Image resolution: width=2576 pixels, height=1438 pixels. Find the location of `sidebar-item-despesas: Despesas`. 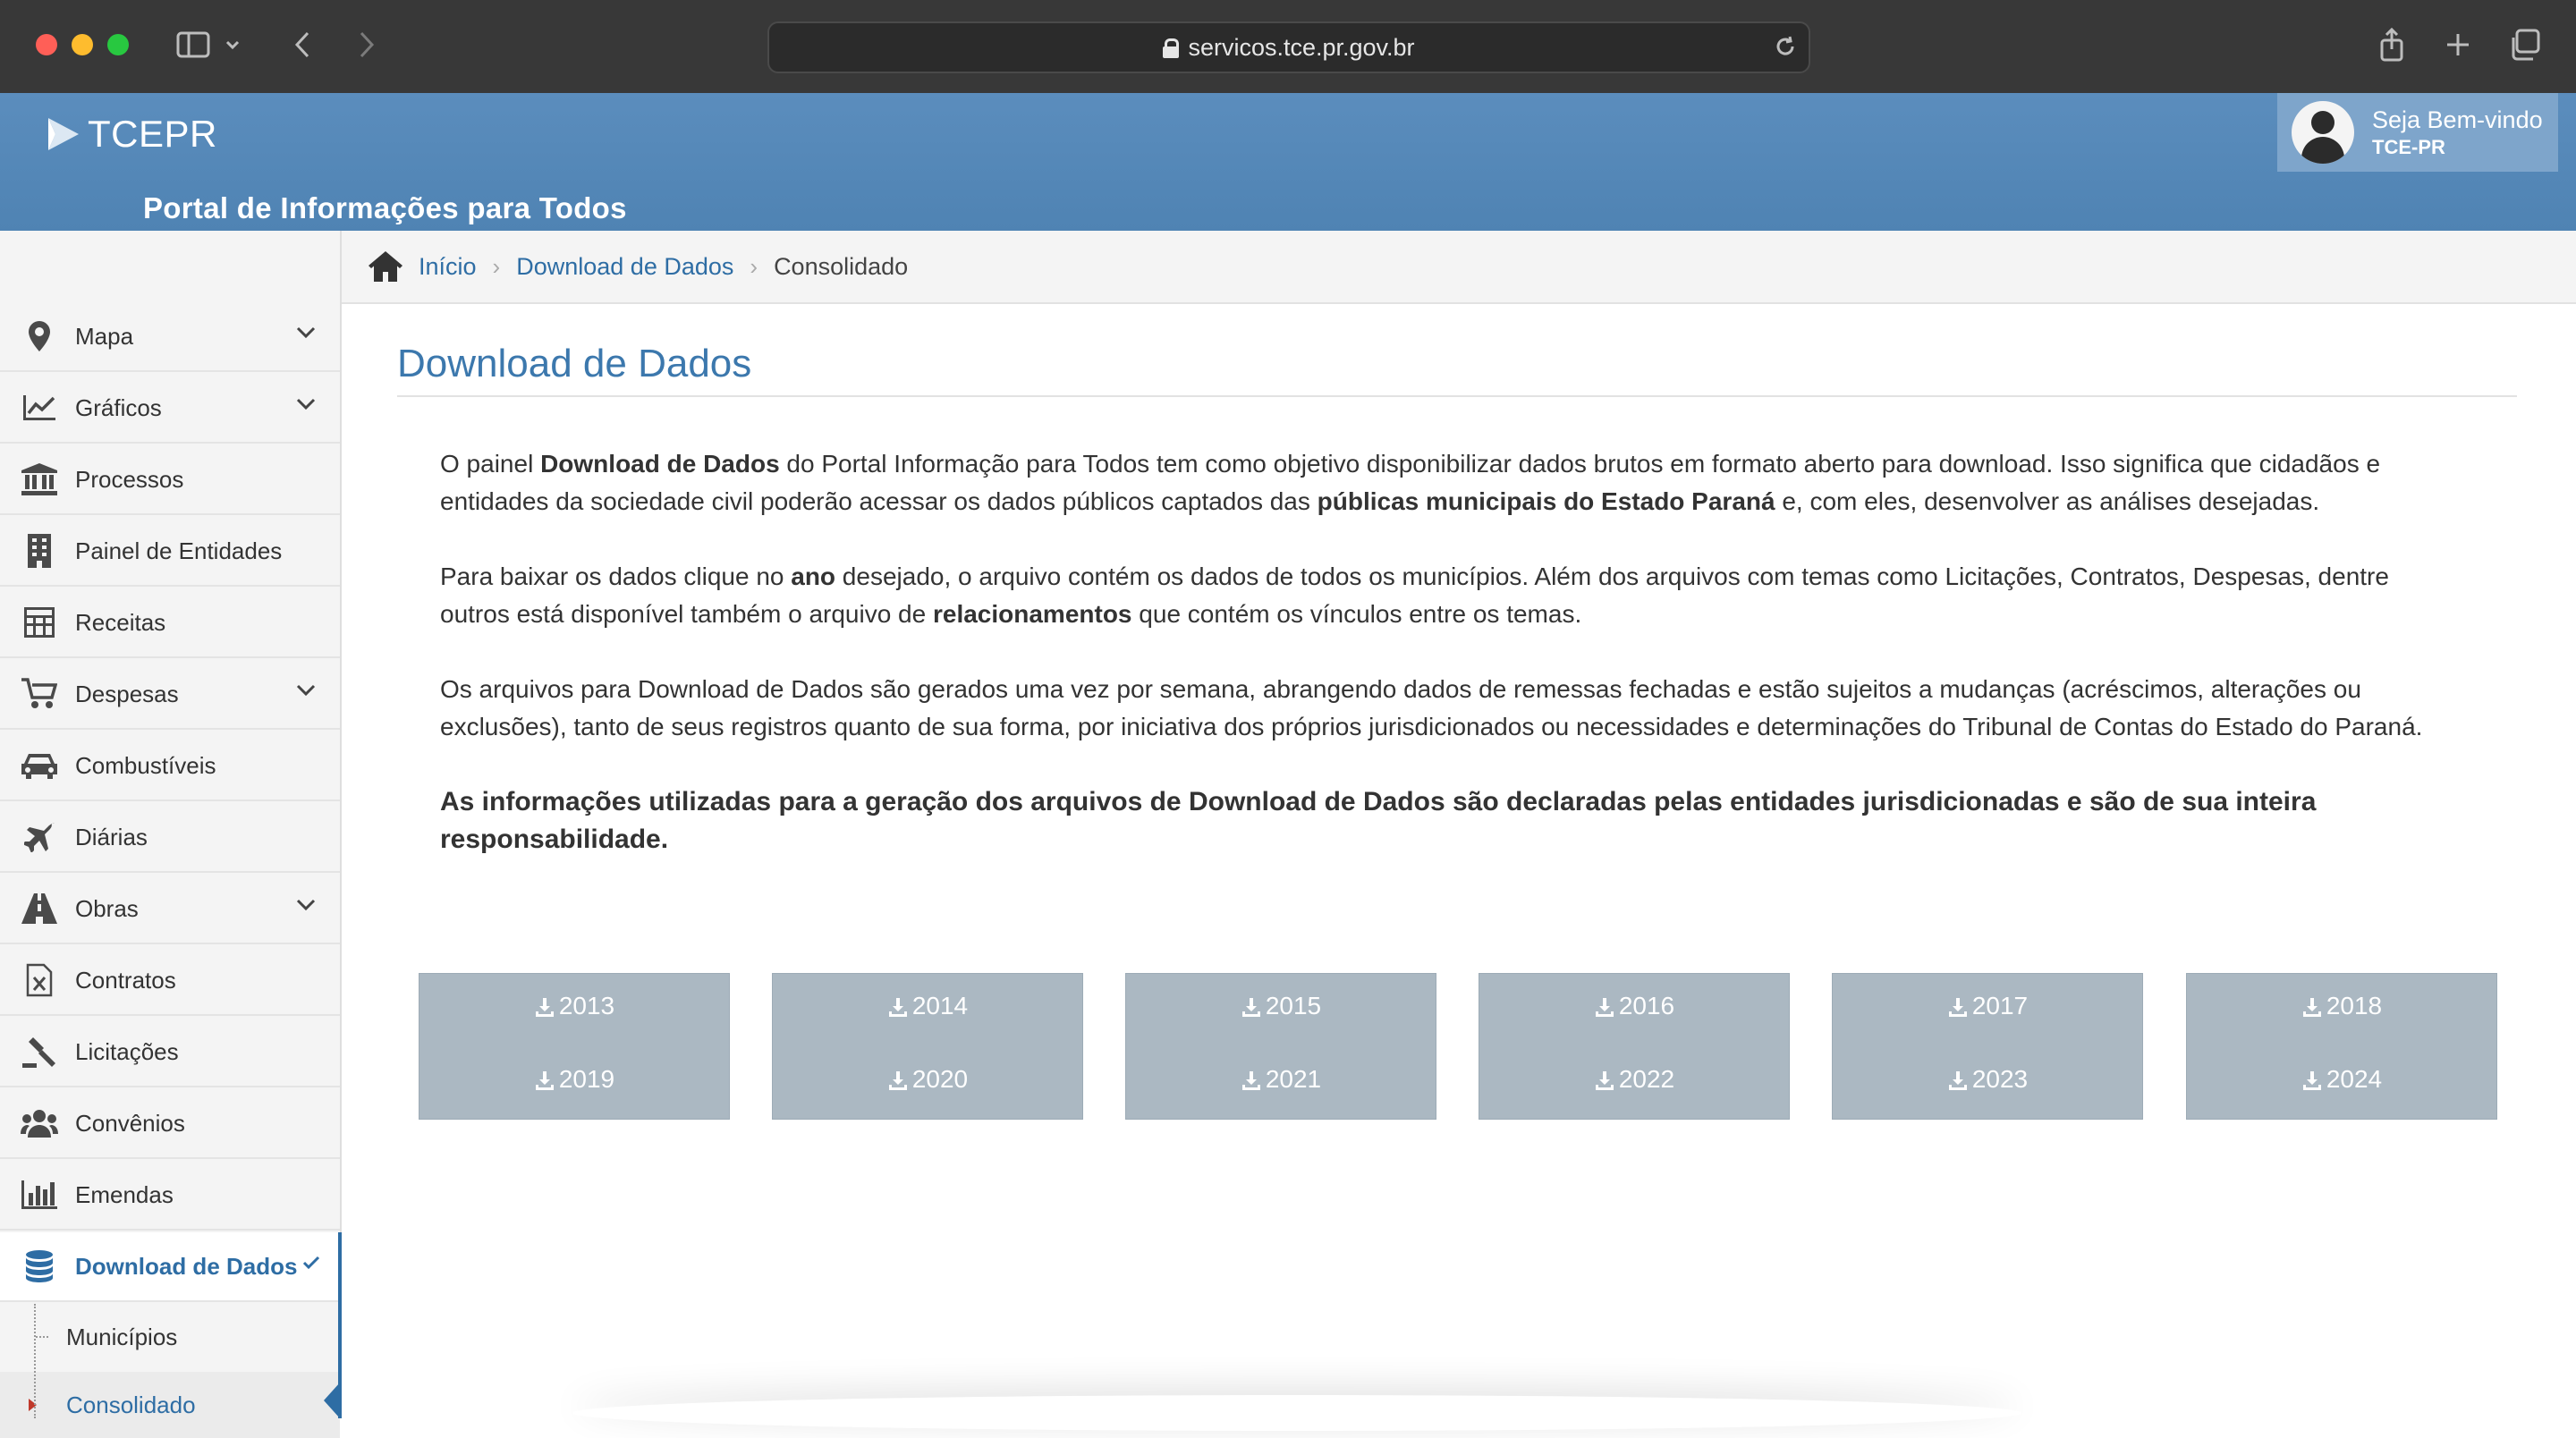

sidebar-item-despesas: Despesas is located at coordinates (170, 695).